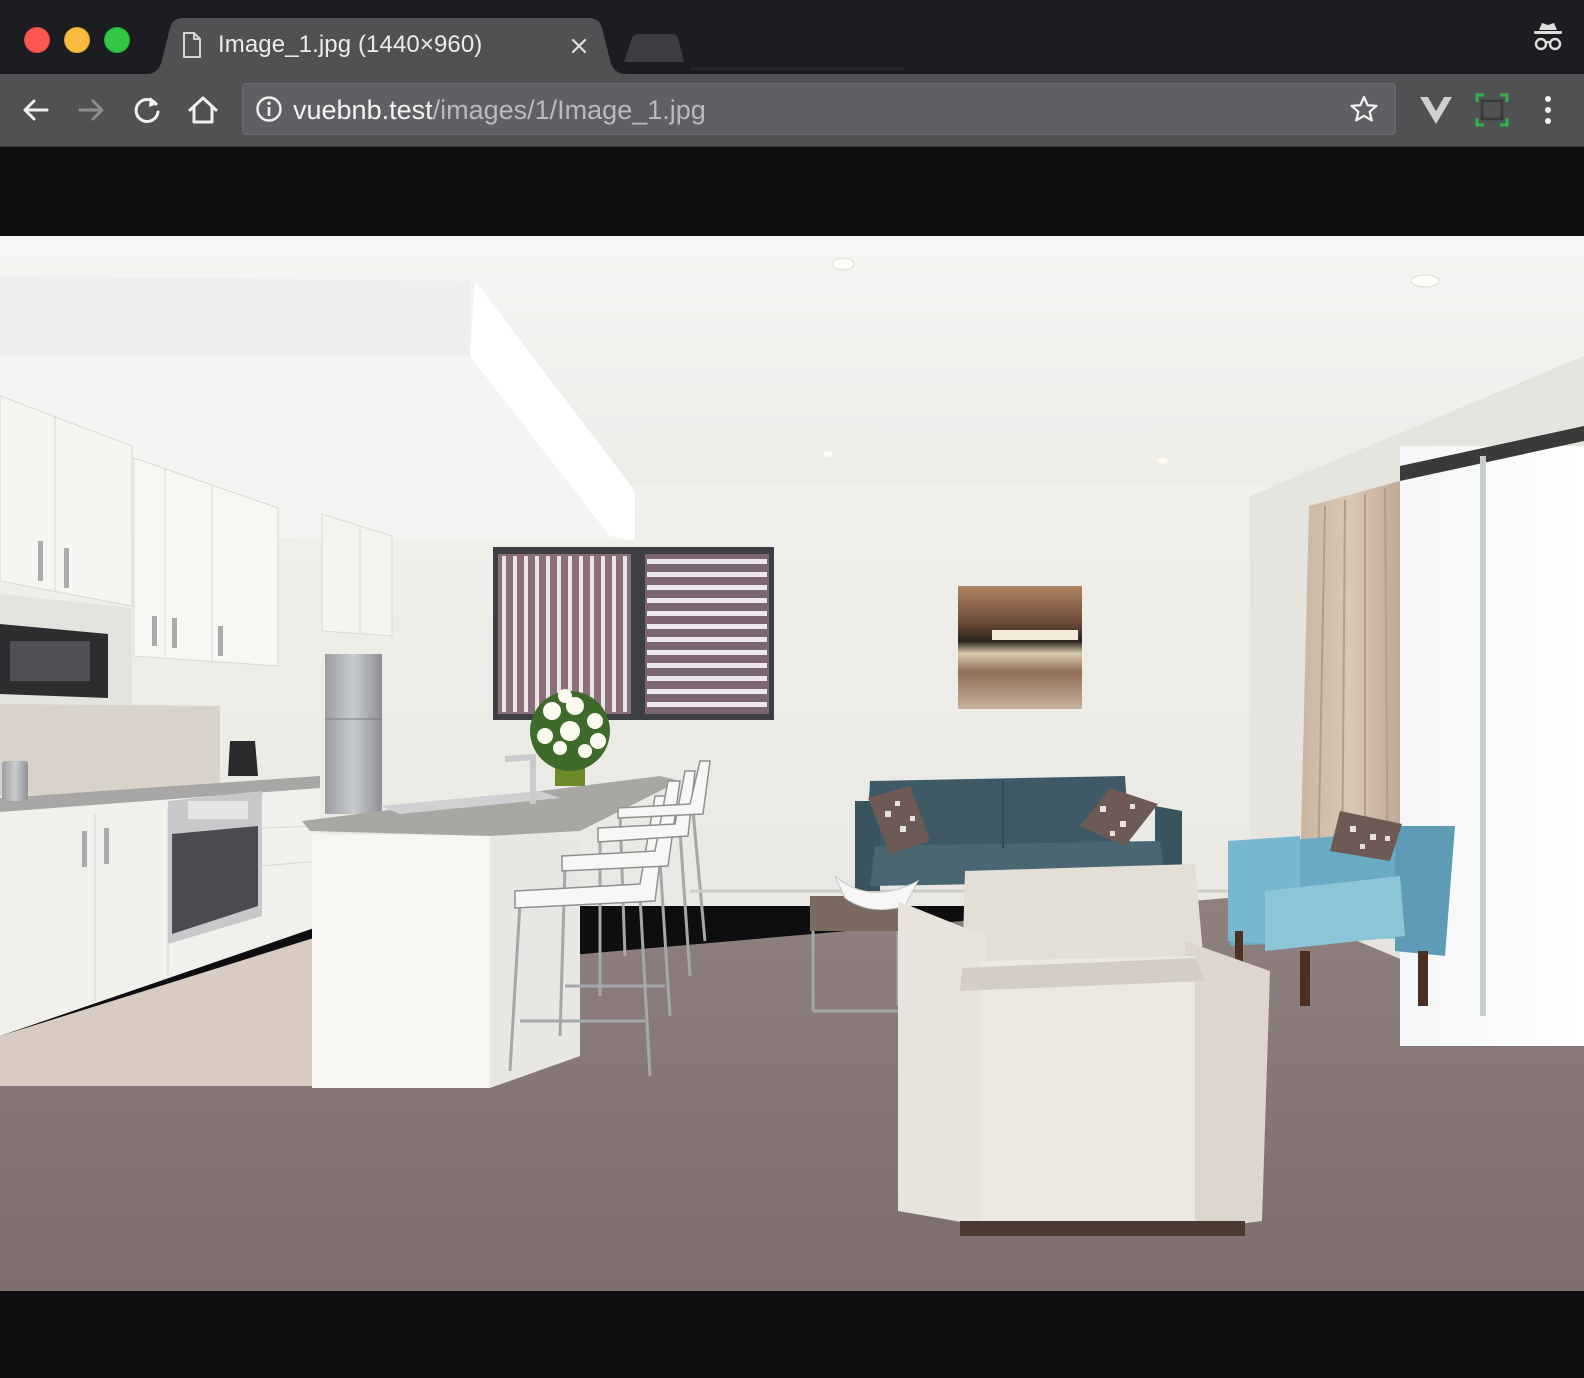 Image resolution: width=1584 pixels, height=1378 pixels. Describe the element at coordinates (797, 68) in the screenshot. I see `tab-strip-divider` at that location.